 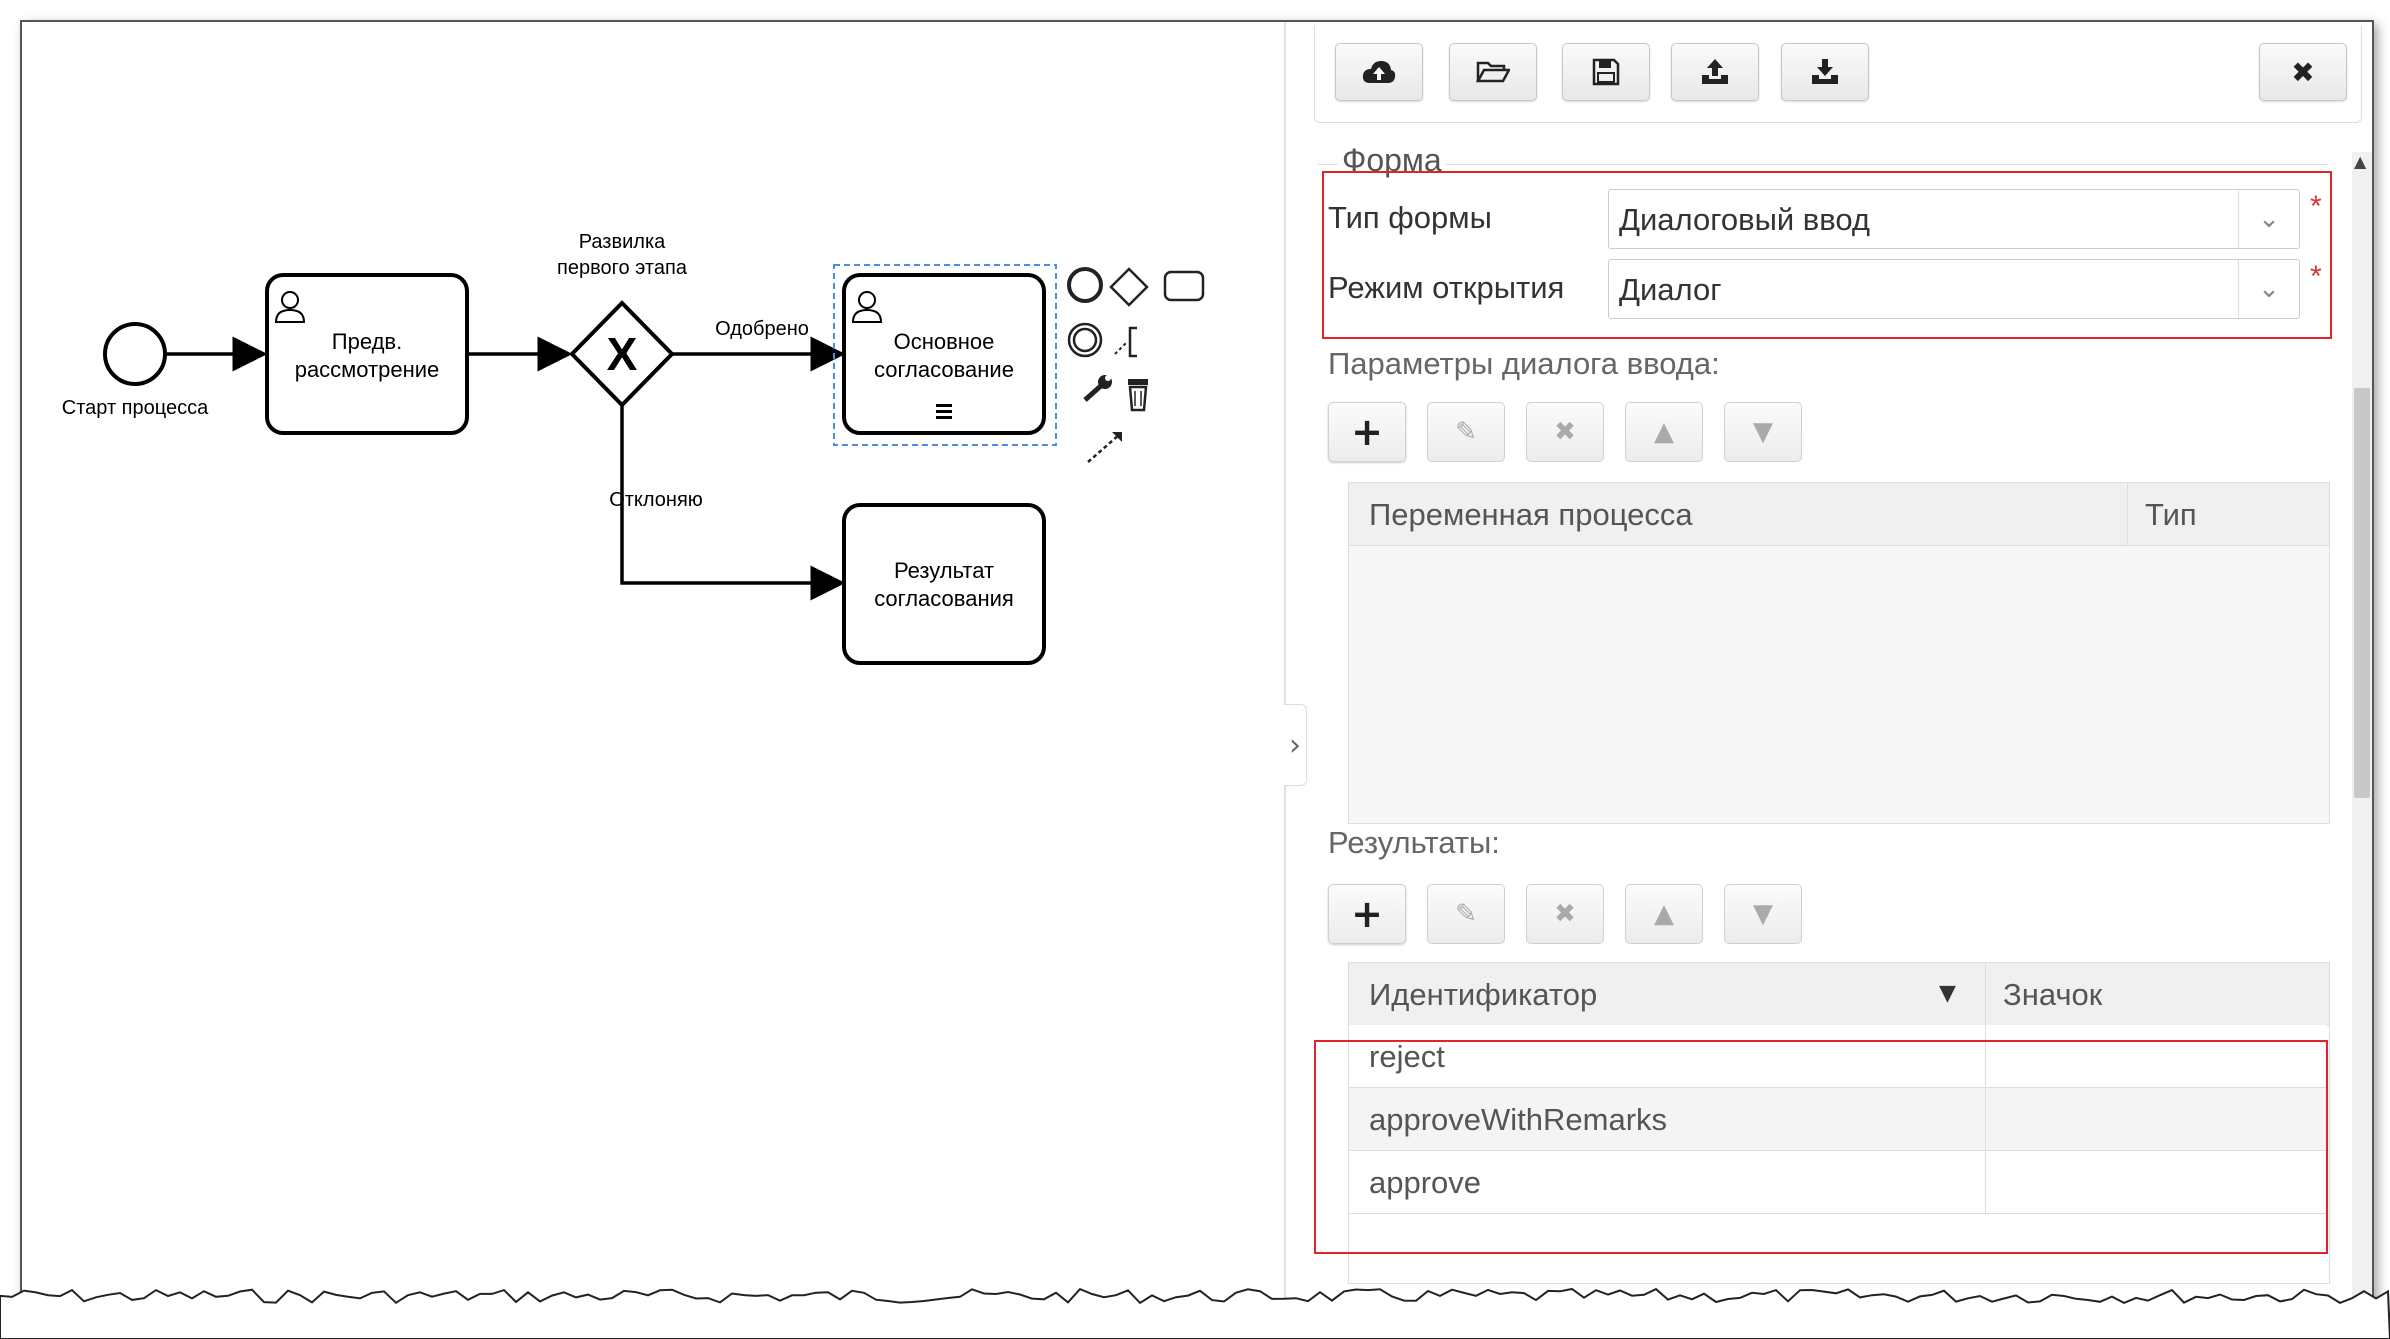 I want to click on start-event-label: Старт процесса, so click(x=135, y=408).